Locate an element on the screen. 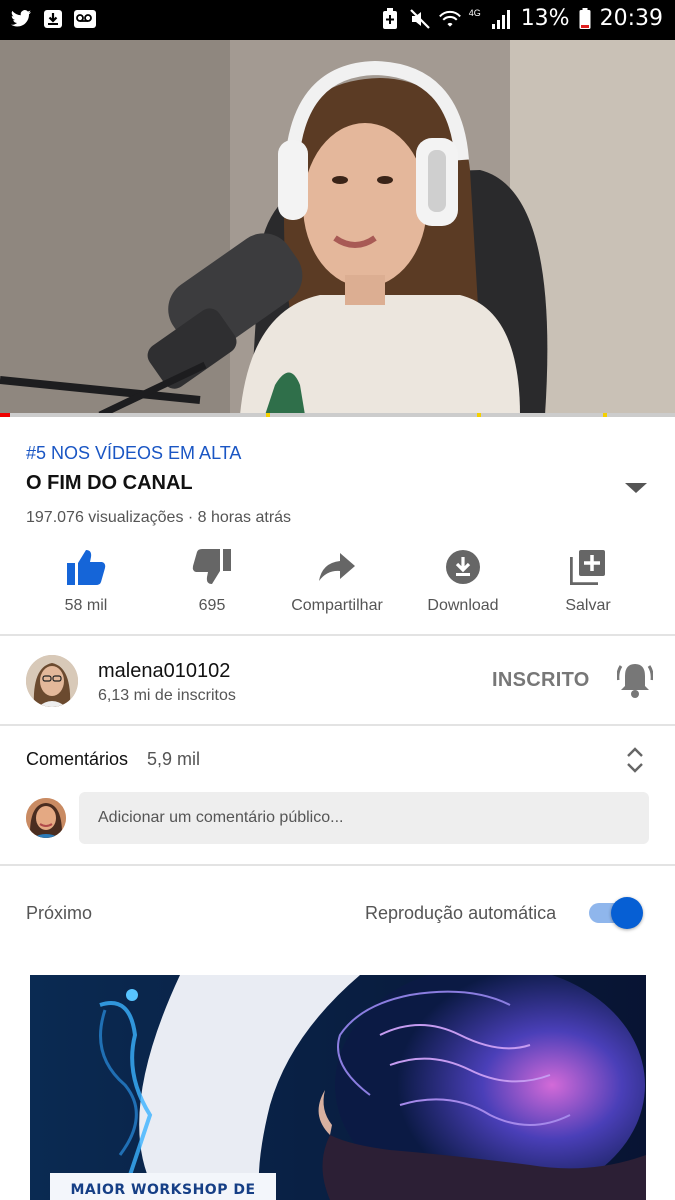 The height and width of the screenshot is (1200, 675). clock: 20:39 is located at coordinates (631, 18).